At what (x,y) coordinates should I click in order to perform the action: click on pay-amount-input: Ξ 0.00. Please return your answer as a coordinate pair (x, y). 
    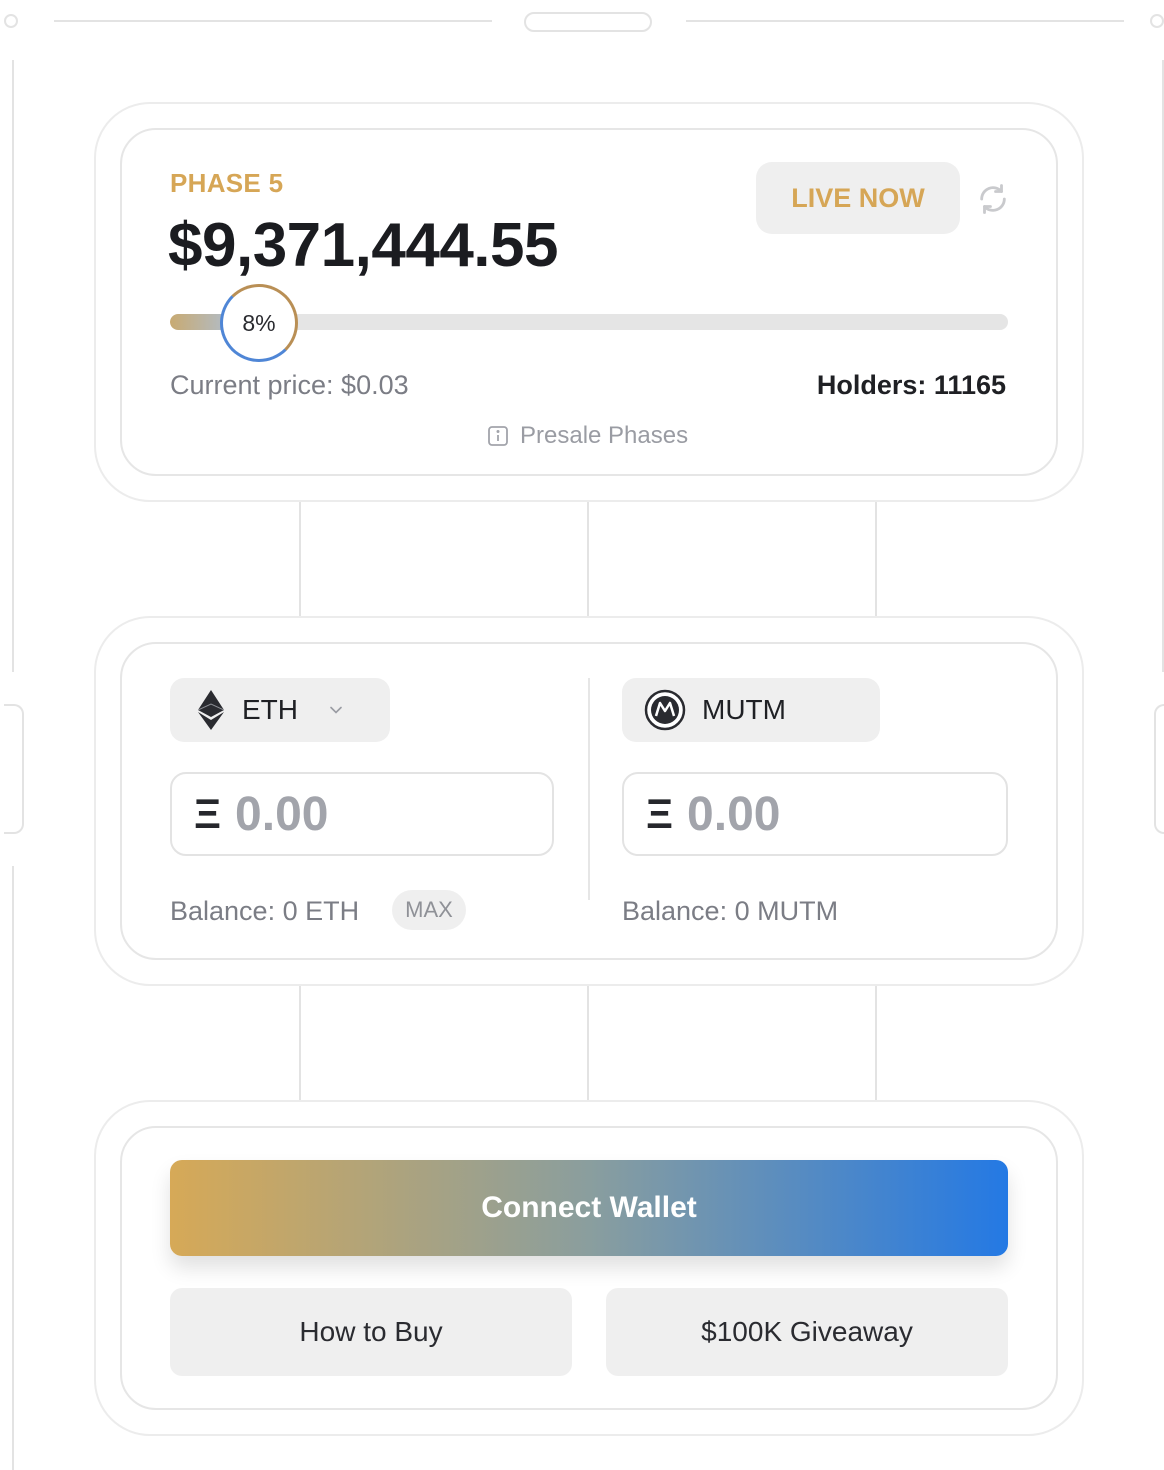
    Looking at the image, I should click on (362, 814).